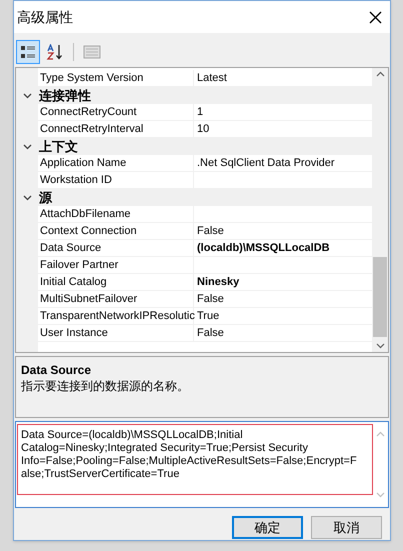  I want to click on scroll-thumb, so click(380, 297).